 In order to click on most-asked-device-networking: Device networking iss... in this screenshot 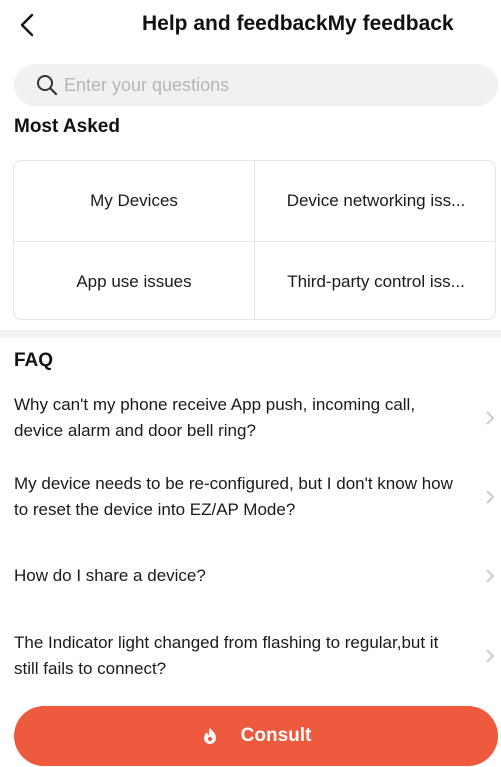, I will do `click(374, 201)`.